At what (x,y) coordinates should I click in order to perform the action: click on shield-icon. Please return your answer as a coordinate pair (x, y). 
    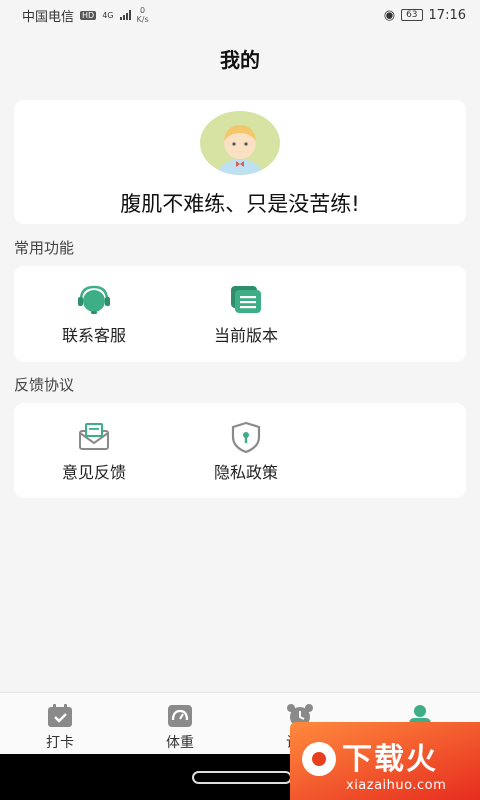
    Looking at the image, I should click on (246, 437).